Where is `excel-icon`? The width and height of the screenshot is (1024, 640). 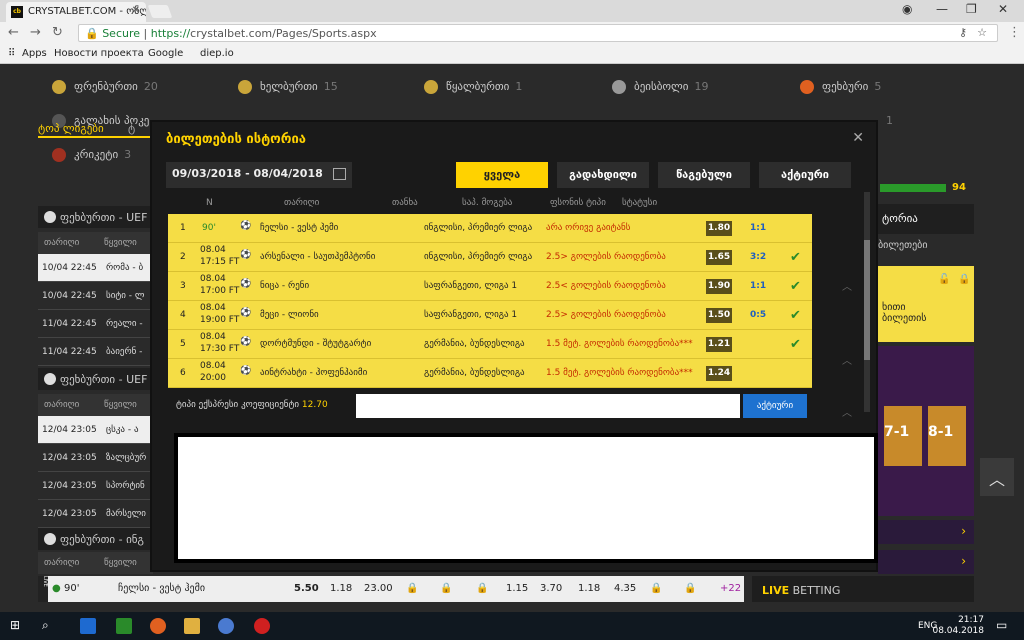 excel-icon is located at coordinates (124, 626).